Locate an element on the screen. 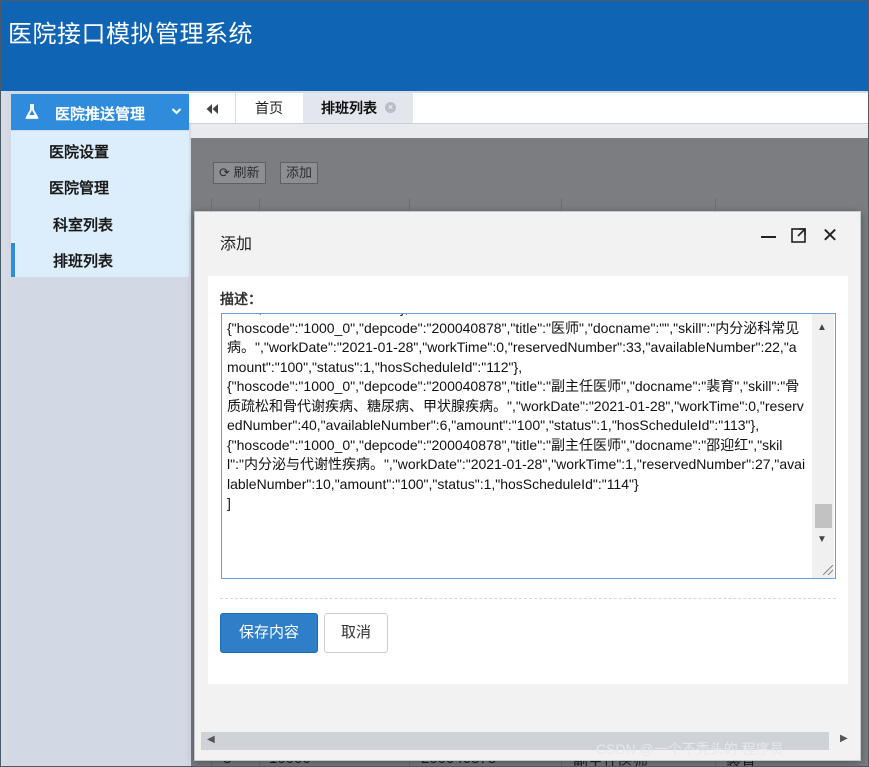 Image resolution: width=869 pixels, height=767 pixels. watermark: CSDN @一个不秃头的 程序员 is located at coordinates (690, 749).